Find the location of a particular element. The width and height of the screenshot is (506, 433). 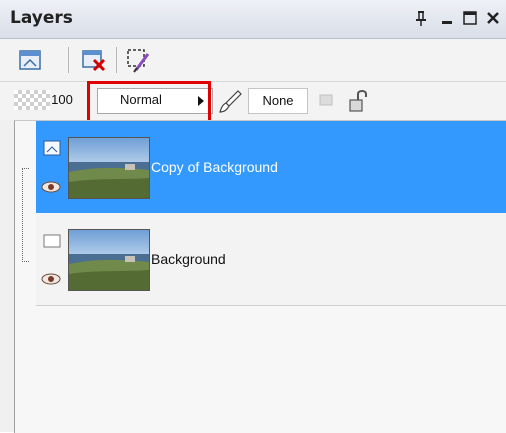

new-layer-button is located at coordinates (30, 60).